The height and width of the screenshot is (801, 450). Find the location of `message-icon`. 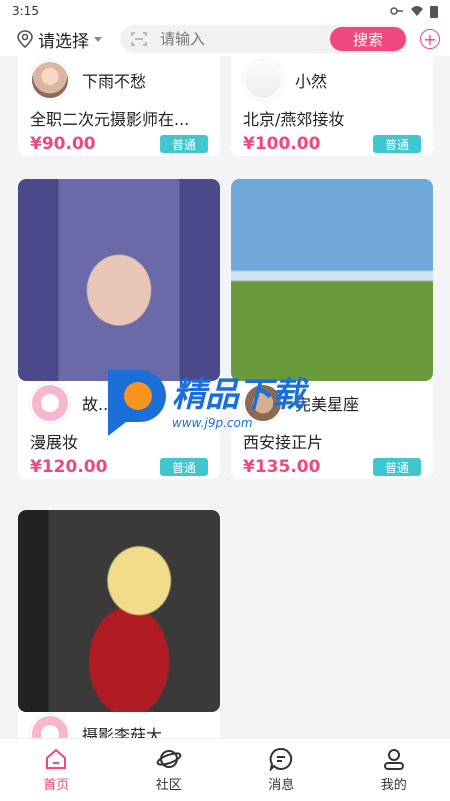

message-icon is located at coordinates (281, 759).